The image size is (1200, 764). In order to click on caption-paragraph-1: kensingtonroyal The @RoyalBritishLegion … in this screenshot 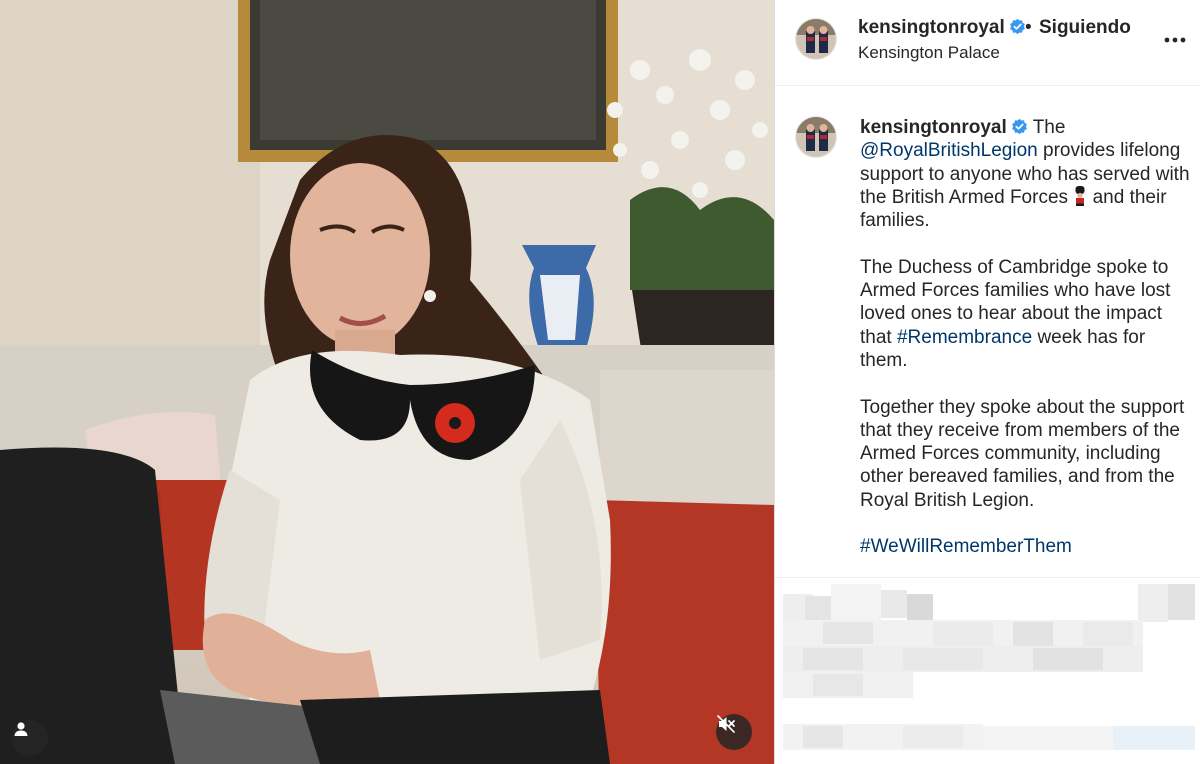, I will do `click(1027, 174)`.